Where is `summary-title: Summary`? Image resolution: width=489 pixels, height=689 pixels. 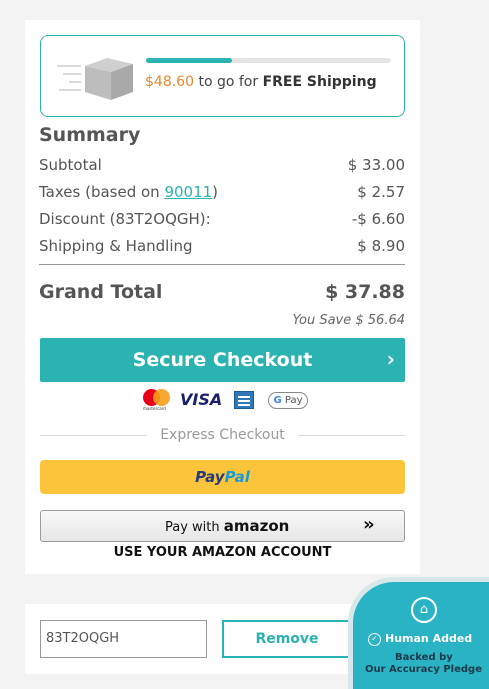 summary-title: Summary is located at coordinates (90, 135).